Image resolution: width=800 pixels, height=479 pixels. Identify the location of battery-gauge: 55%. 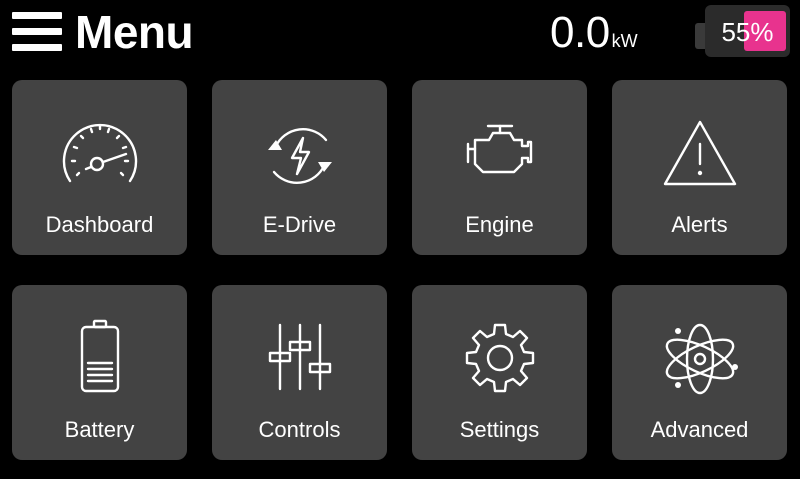
(747, 31).